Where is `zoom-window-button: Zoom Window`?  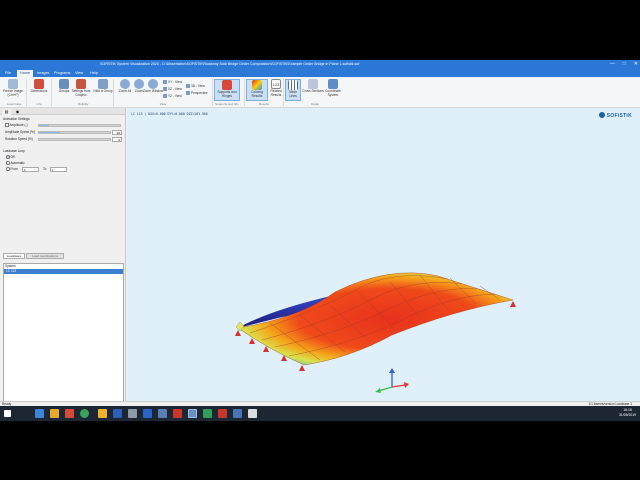
zoom-window-button: Zoom Window is located at coordinates (153, 90).